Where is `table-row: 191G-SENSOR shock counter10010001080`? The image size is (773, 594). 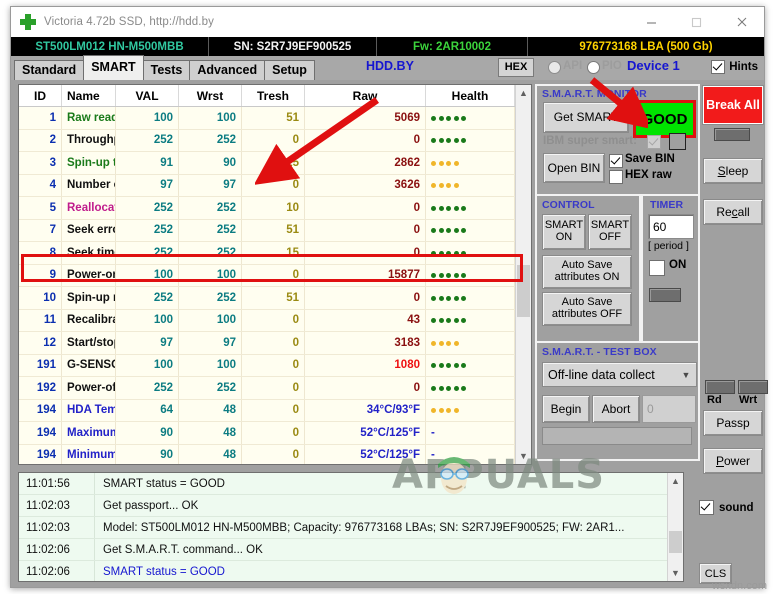
table-row: 191G-SENSOR shock counter10010001080 is located at coordinates (267, 365).